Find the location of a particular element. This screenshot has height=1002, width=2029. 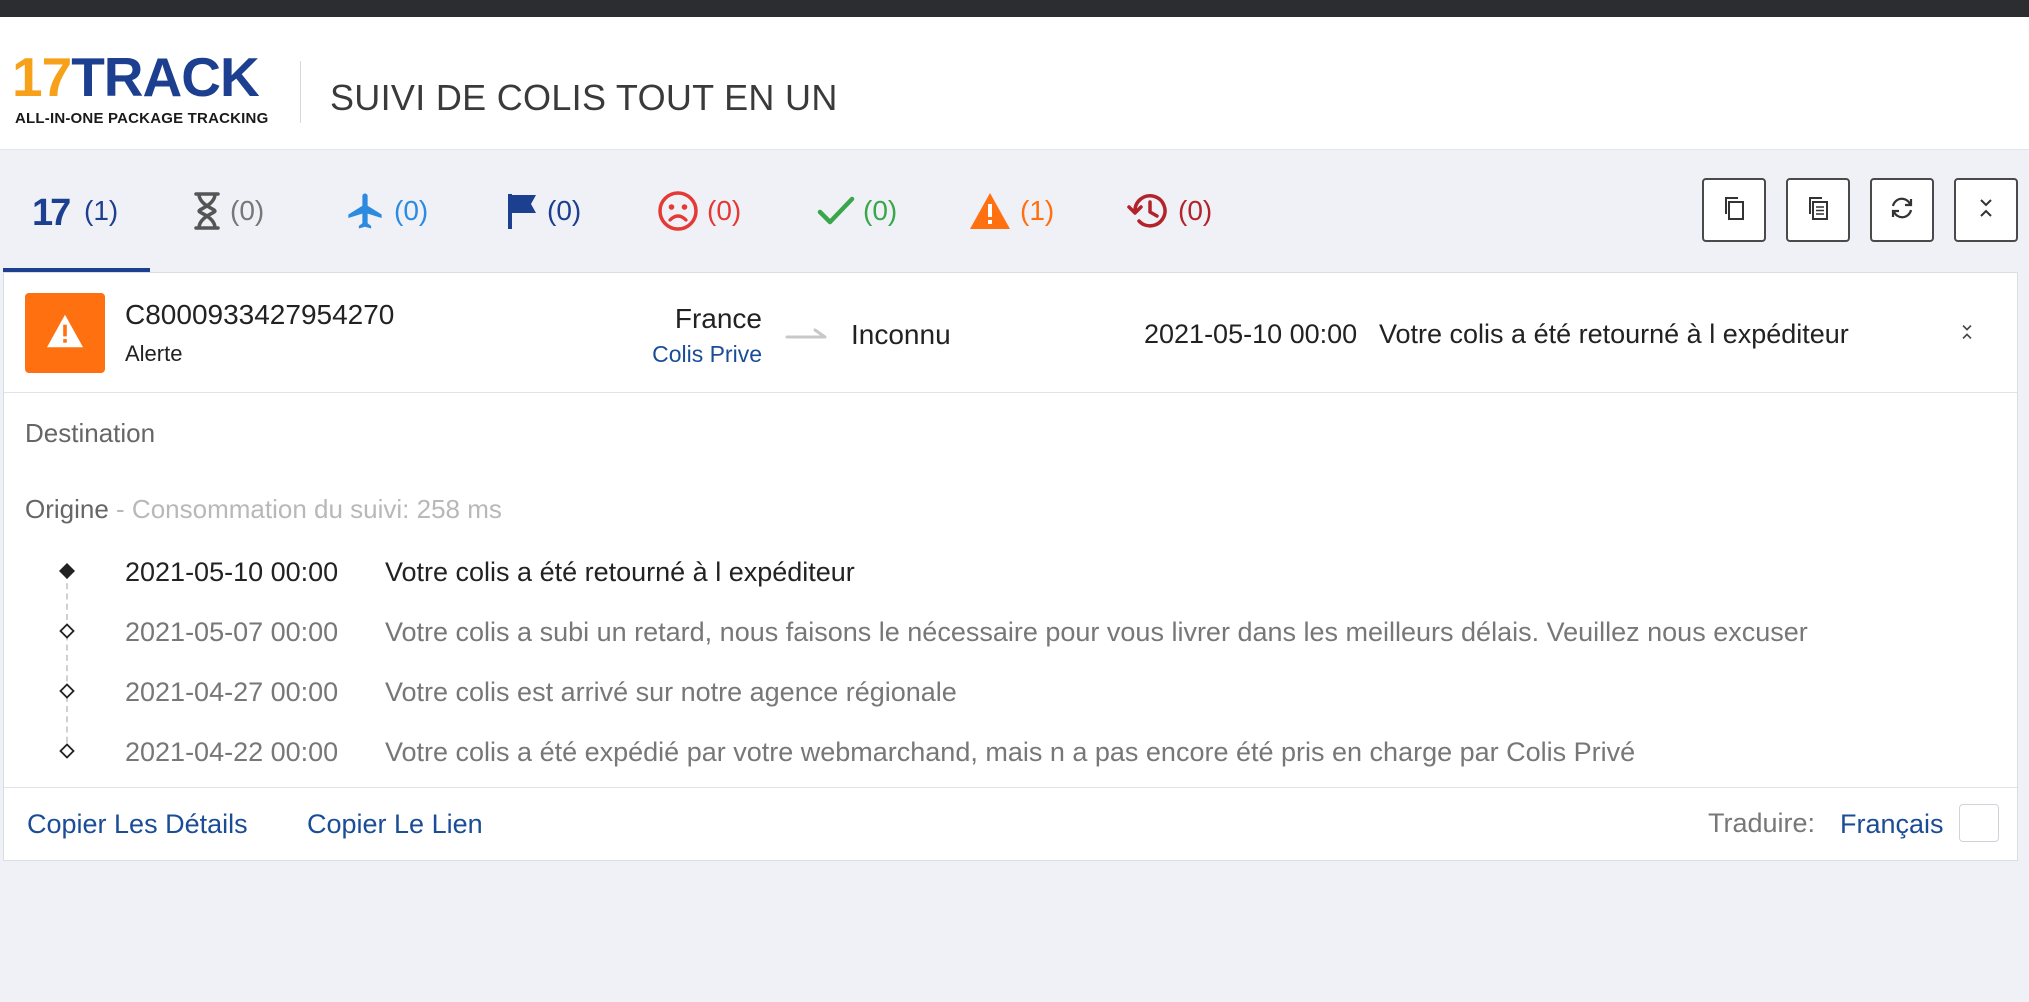

tab-delivered: (0) is located at coordinates (857, 211).